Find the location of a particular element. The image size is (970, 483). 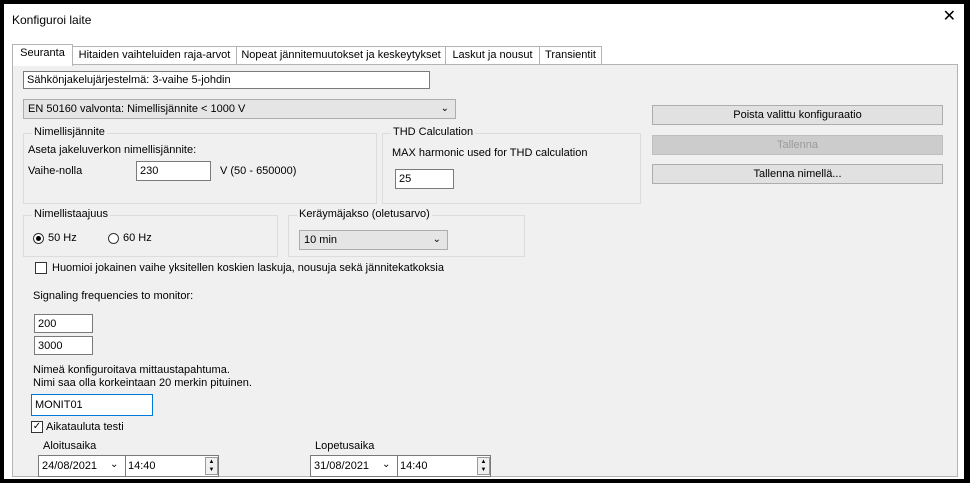

frequency-50hz-label: 50 Hz is located at coordinates (62, 238).